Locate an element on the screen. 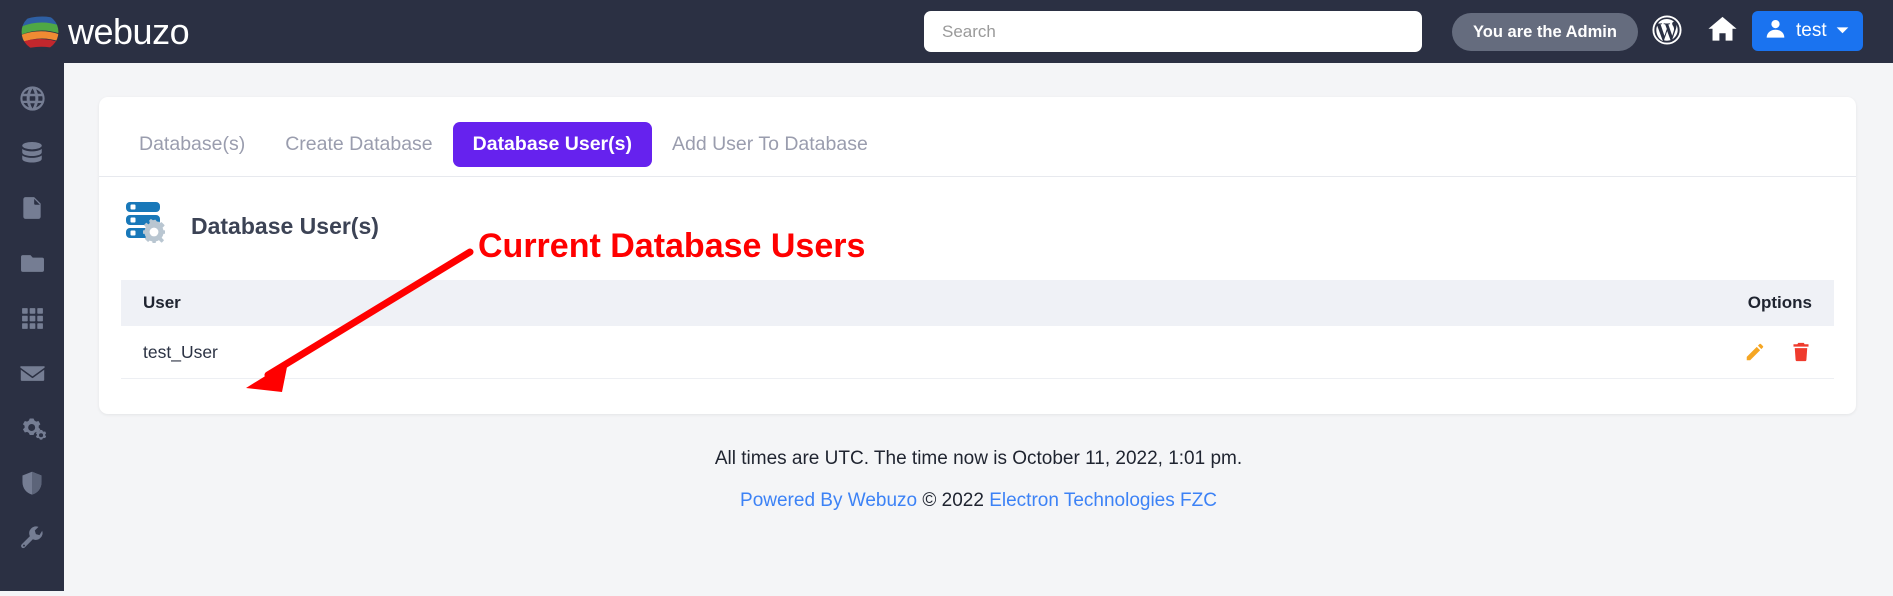 The image size is (1893, 596). wrench-icon is located at coordinates (32, 540).